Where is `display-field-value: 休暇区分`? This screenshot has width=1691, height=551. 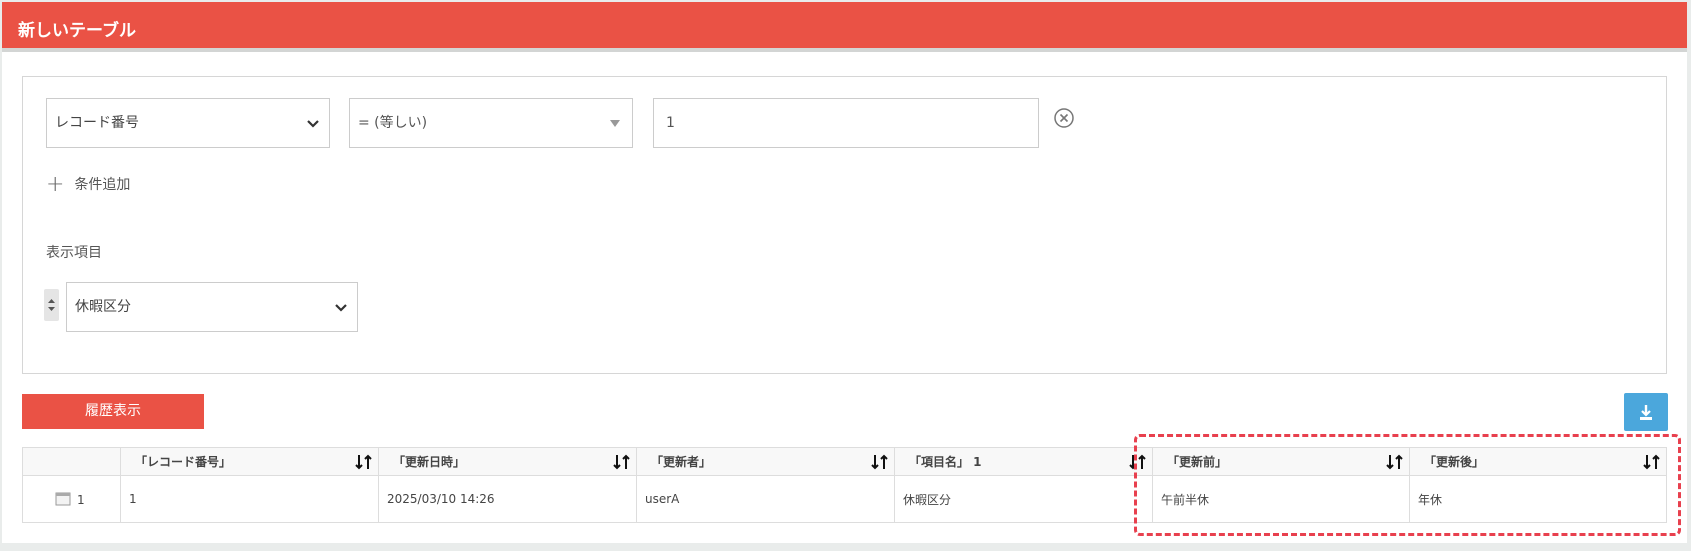 display-field-value: 休暇区分 is located at coordinates (103, 307).